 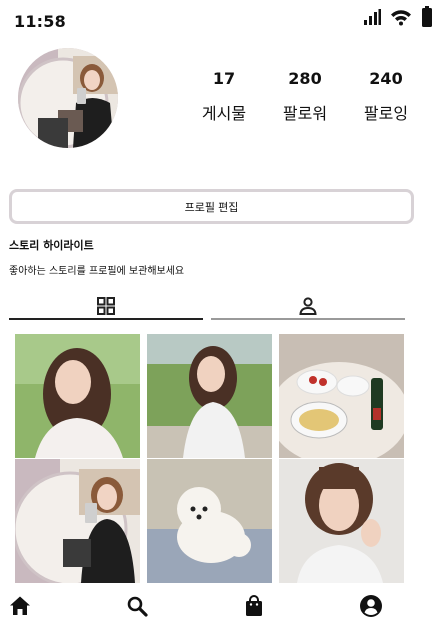 What do you see at coordinates (305, 78) in the screenshot?
I see `stat-followers-count: 280` at bounding box center [305, 78].